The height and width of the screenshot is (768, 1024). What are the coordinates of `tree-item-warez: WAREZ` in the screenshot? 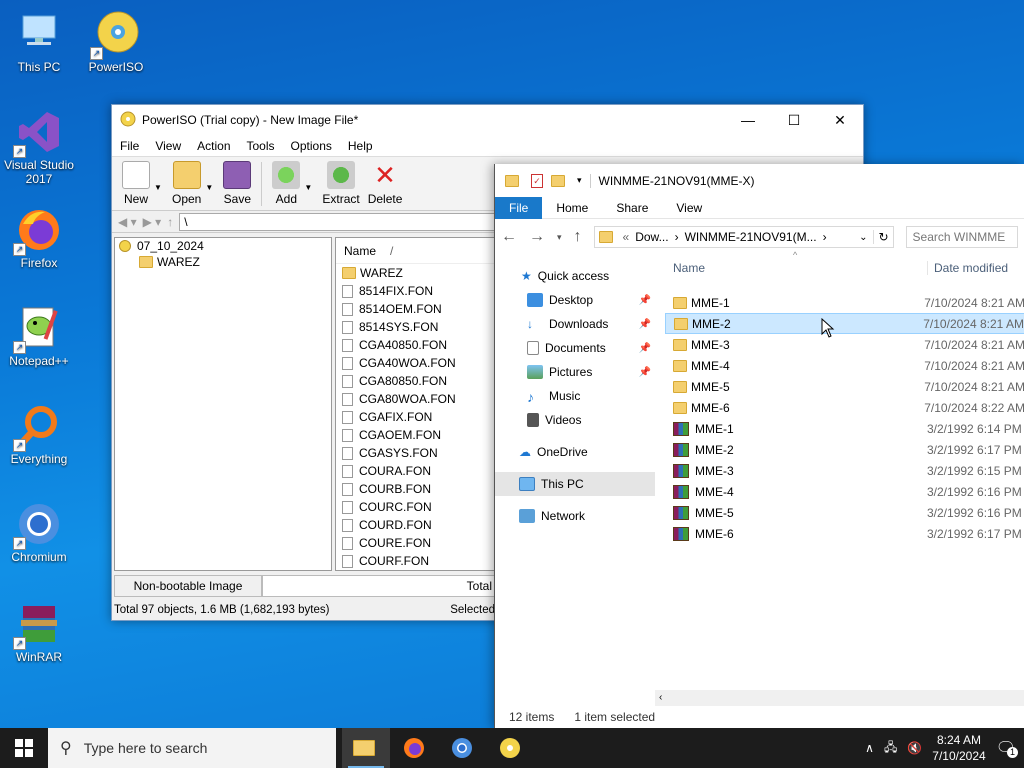 It's located at (223, 262).